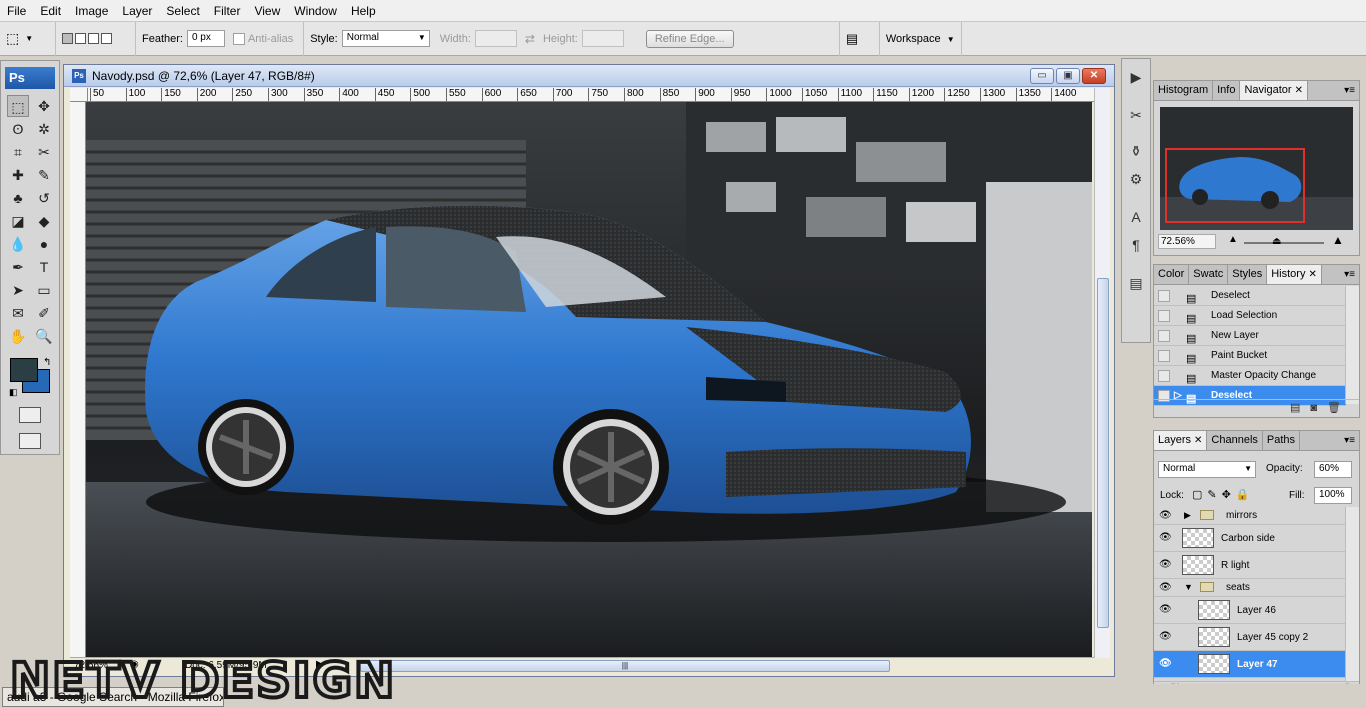 The height and width of the screenshot is (708, 1366). What do you see at coordinates (16, 11) in the screenshot?
I see `menu-file: File` at bounding box center [16, 11].